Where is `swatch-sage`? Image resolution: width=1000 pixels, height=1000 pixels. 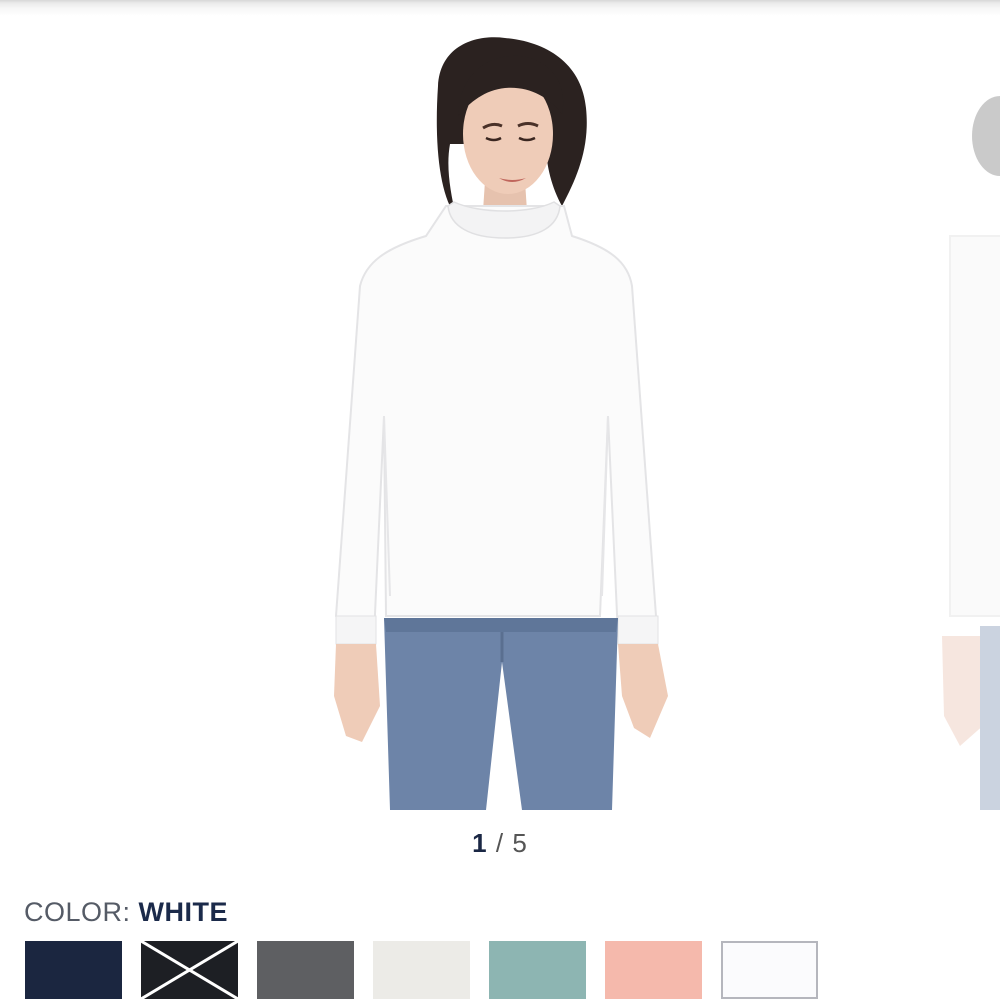
swatch-sage is located at coordinates (537, 969).